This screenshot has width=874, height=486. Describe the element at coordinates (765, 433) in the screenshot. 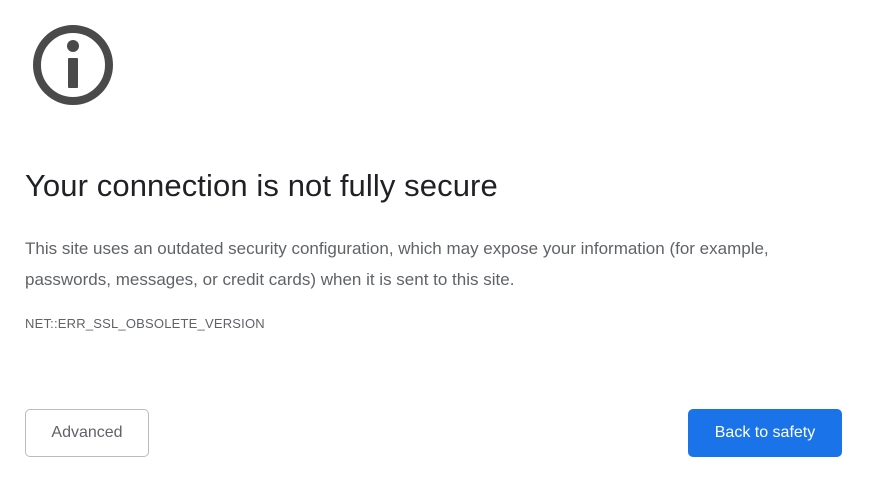

I see `back-to-safety-button: Back to safety` at that location.